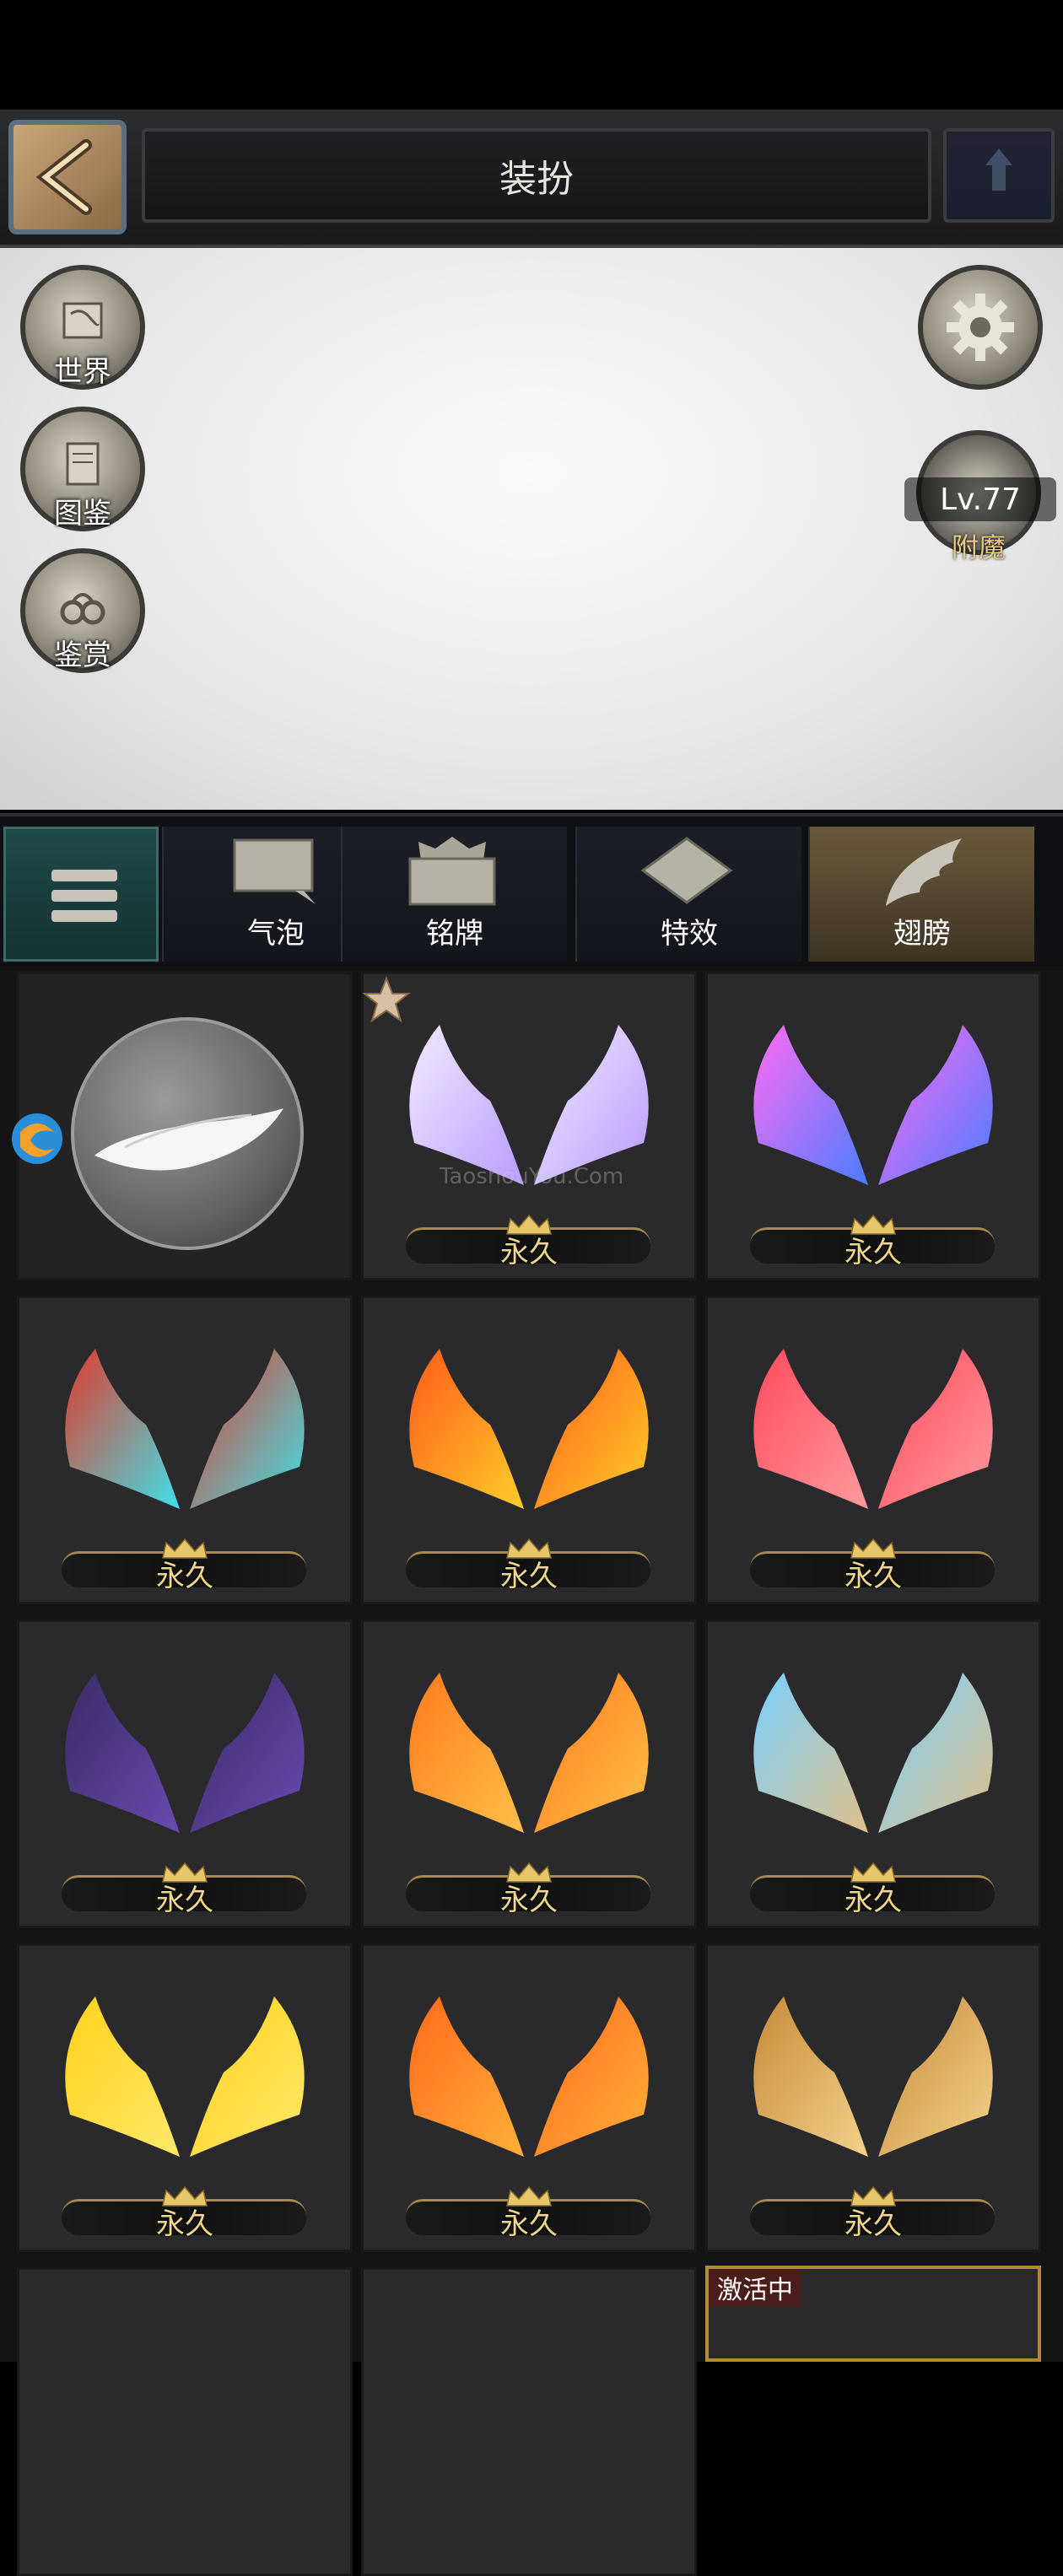 The image size is (1063, 2576). What do you see at coordinates (83, 464) in the screenshot?
I see `scroll-icon` at bounding box center [83, 464].